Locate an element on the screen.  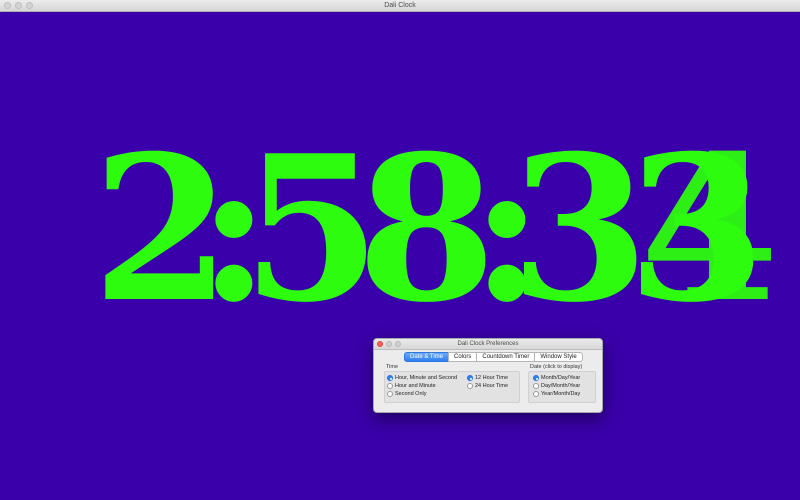
radio-label: Day/Month/Year is located at coordinates (561, 386).